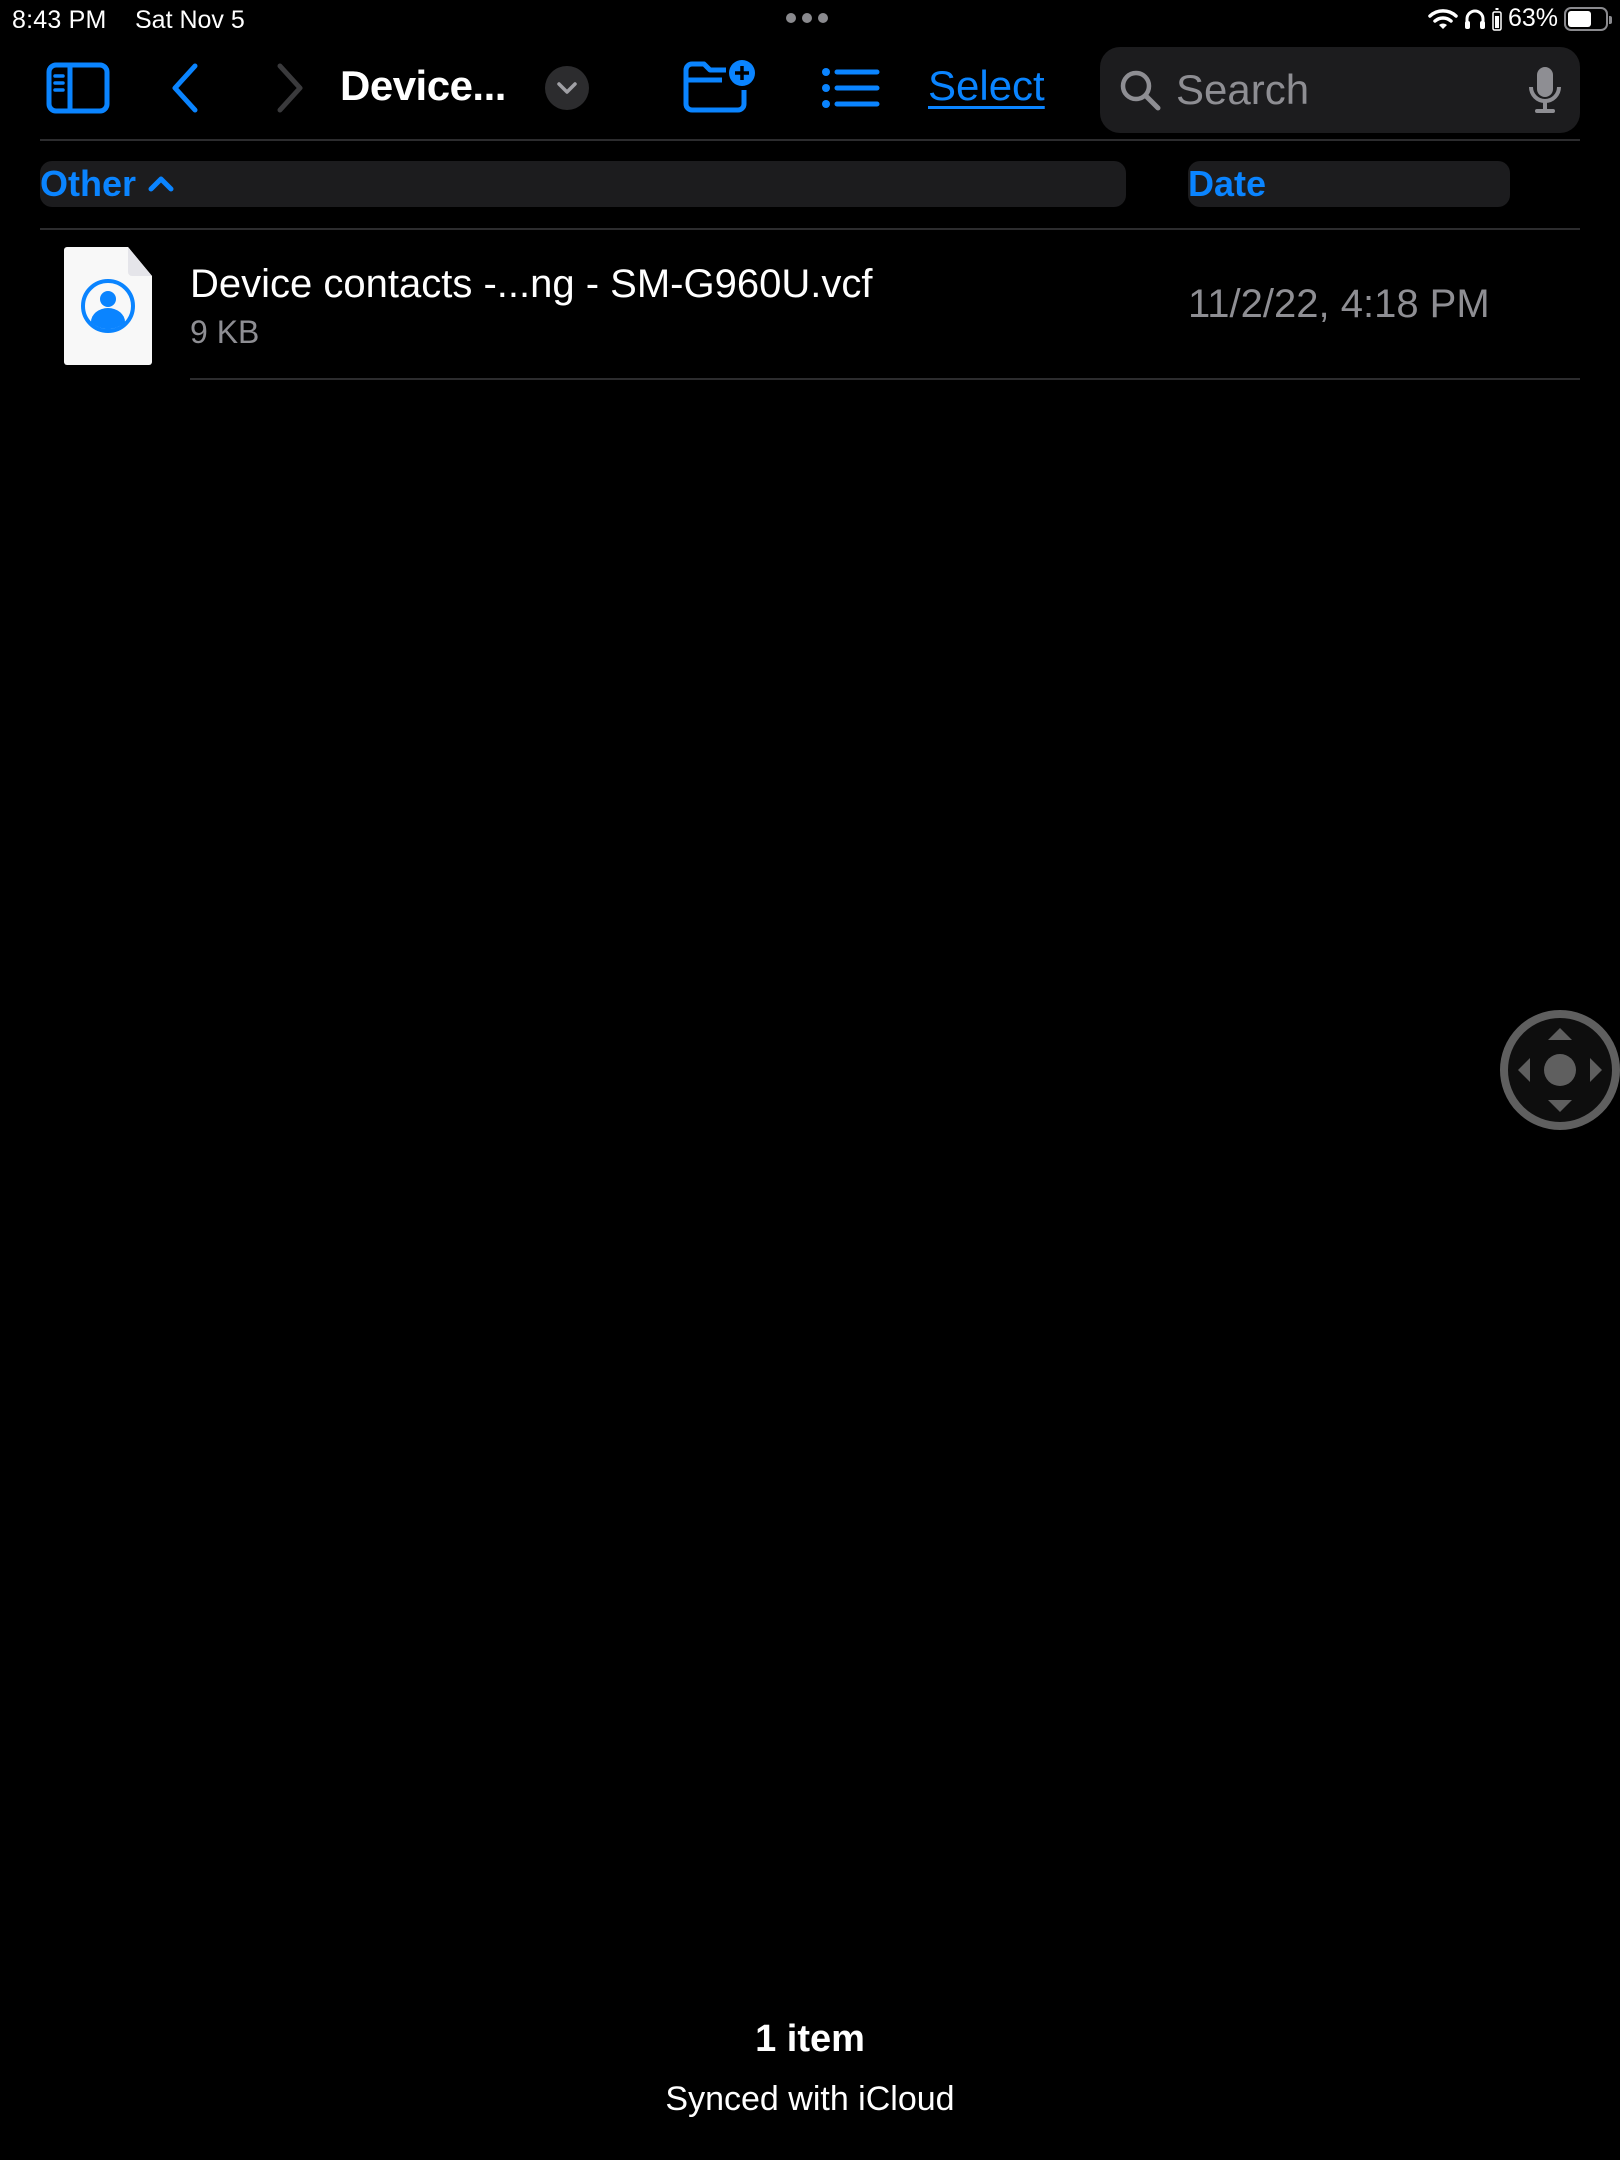 The width and height of the screenshot is (1620, 2160). Describe the element at coordinates (807, 18) in the screenshot. I see `multitasking-dots-icon` at that location.